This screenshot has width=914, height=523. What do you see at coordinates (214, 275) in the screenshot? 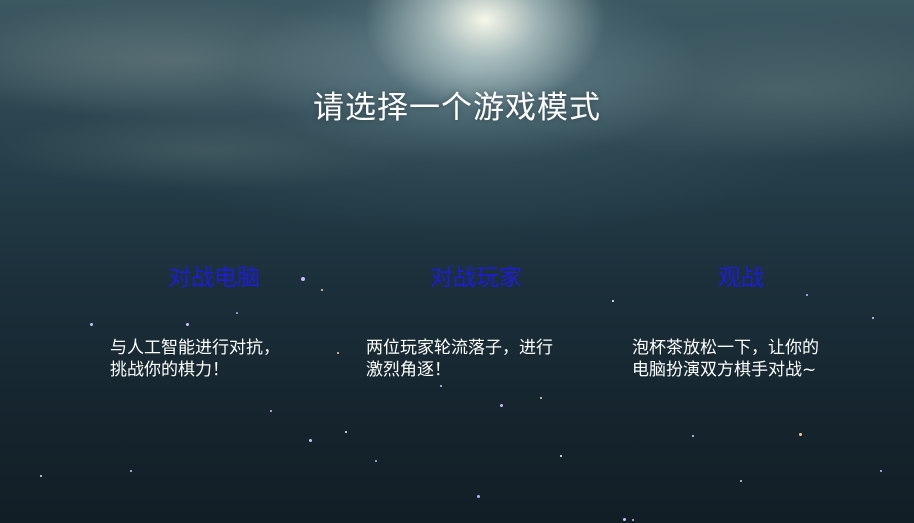
I see `mode-vs-computer-button: 对战电脑` at bounding box center [214, 275].